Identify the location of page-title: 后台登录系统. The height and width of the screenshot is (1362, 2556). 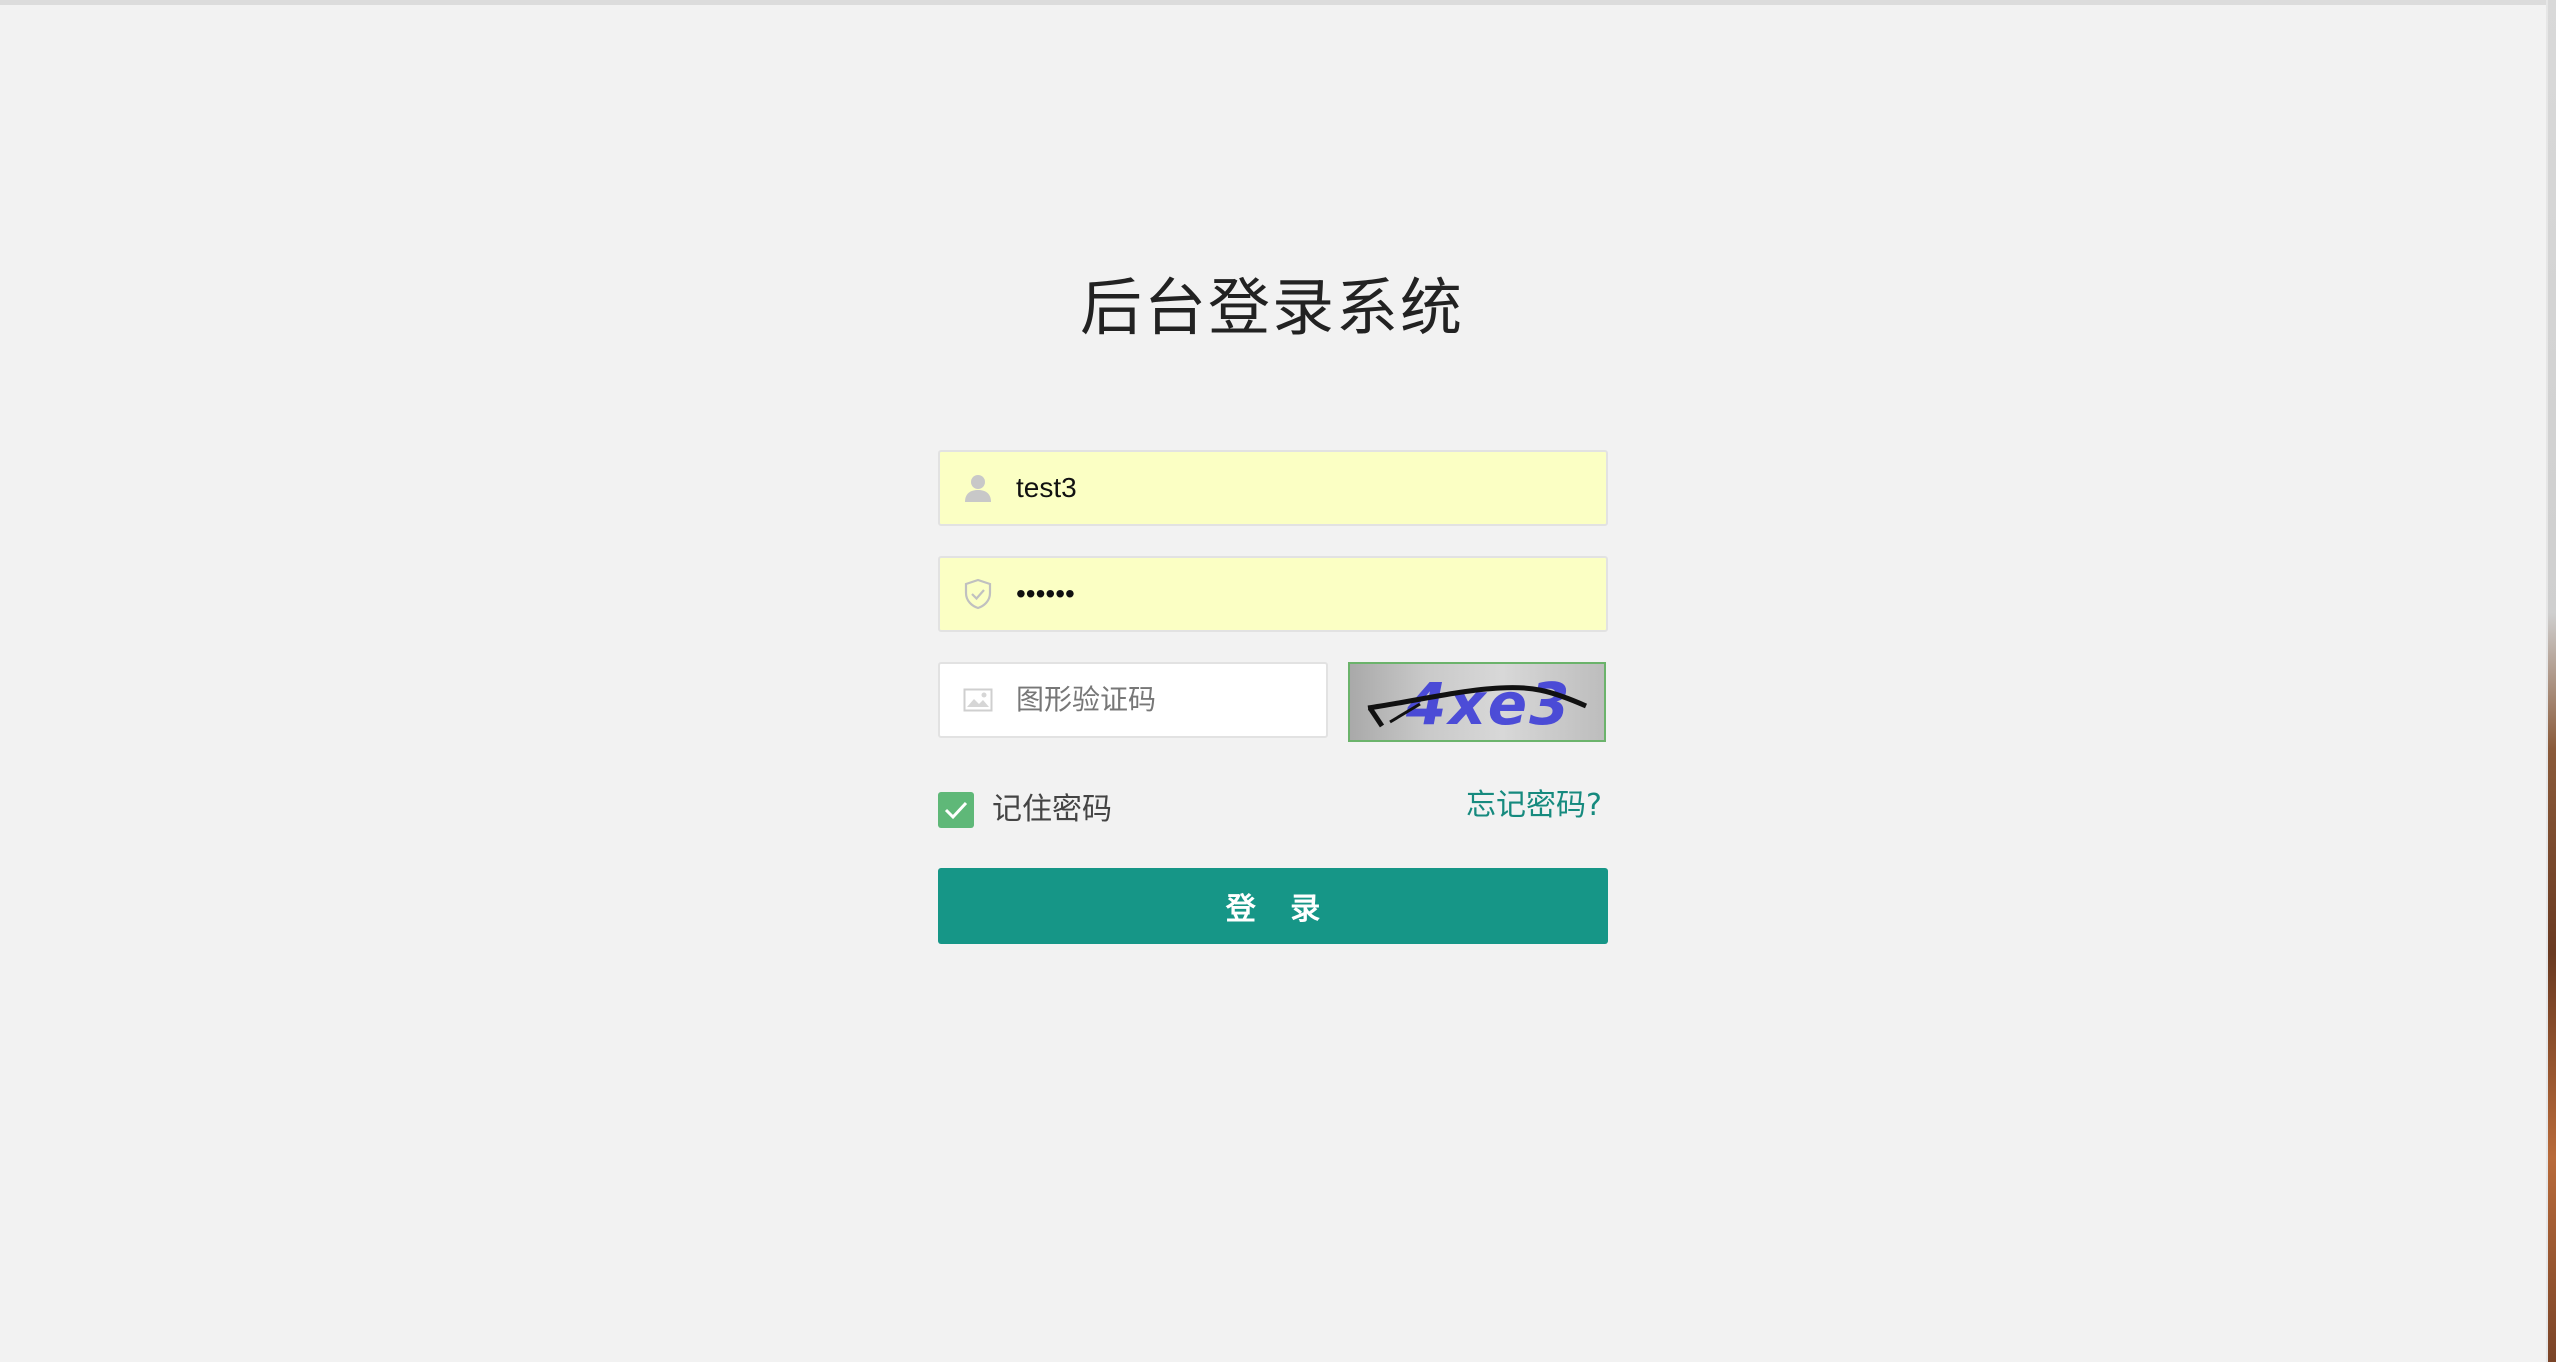
(1271, 307).